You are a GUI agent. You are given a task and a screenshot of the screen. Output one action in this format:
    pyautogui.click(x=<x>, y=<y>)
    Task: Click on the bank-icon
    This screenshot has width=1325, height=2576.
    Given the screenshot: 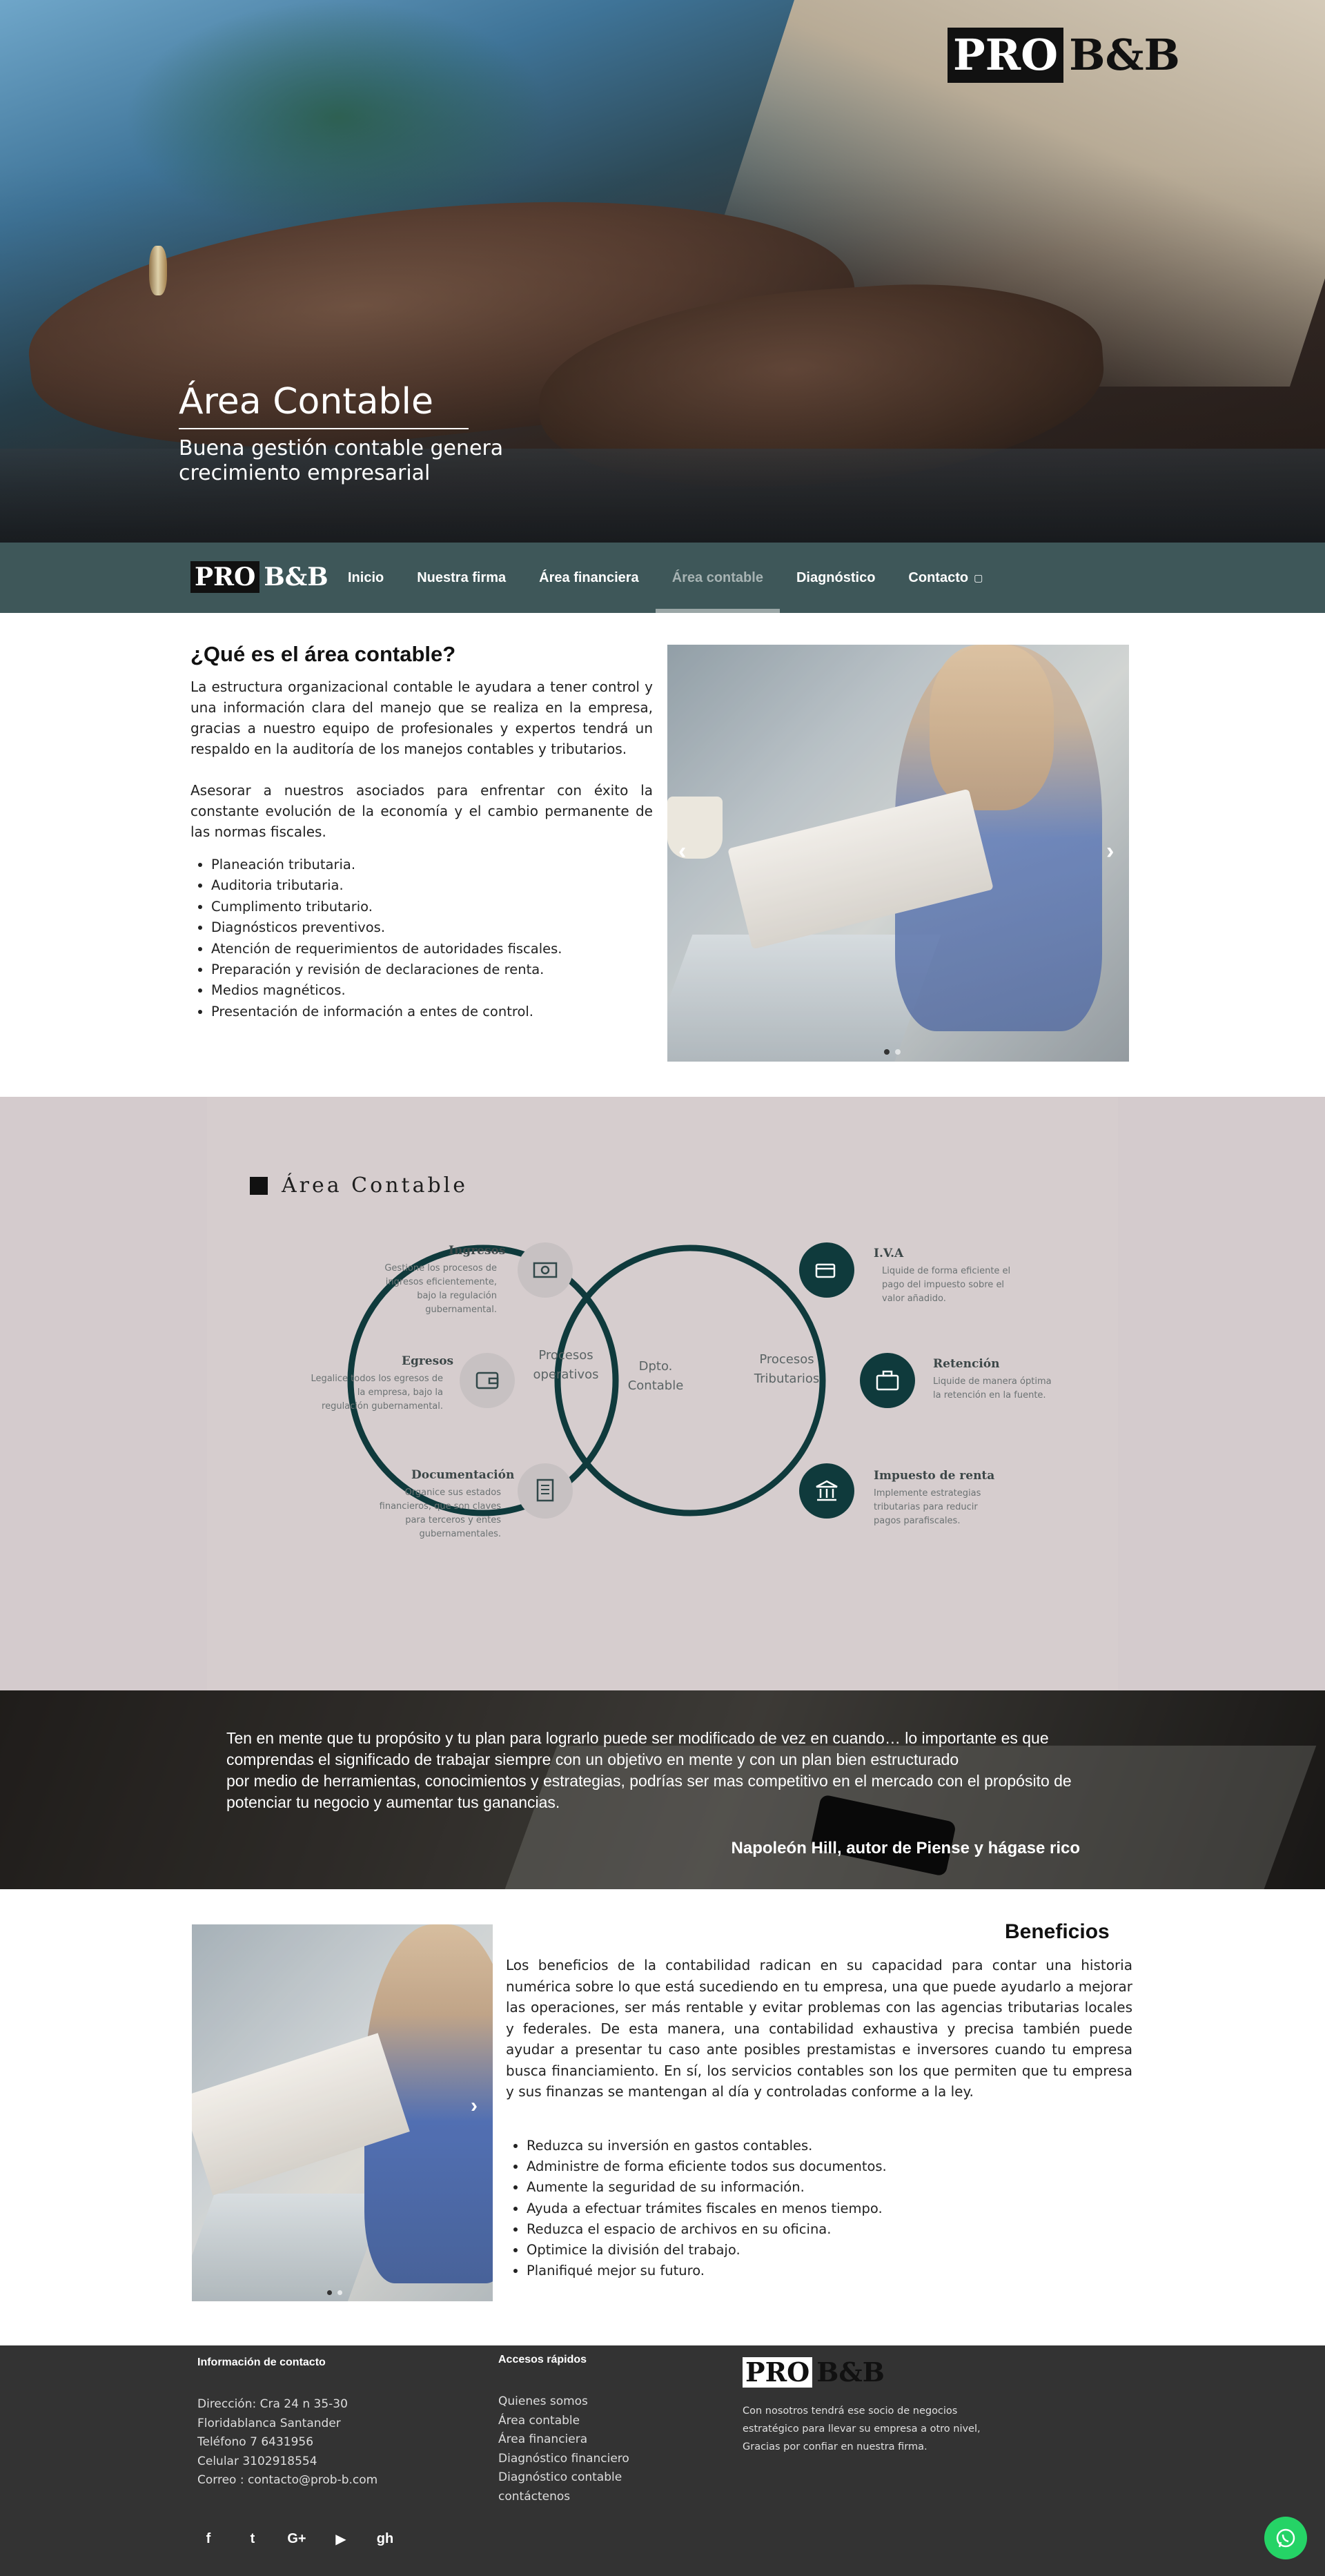 What is the action you would take?
    pyautogui.click(x=826, y=1491)
    